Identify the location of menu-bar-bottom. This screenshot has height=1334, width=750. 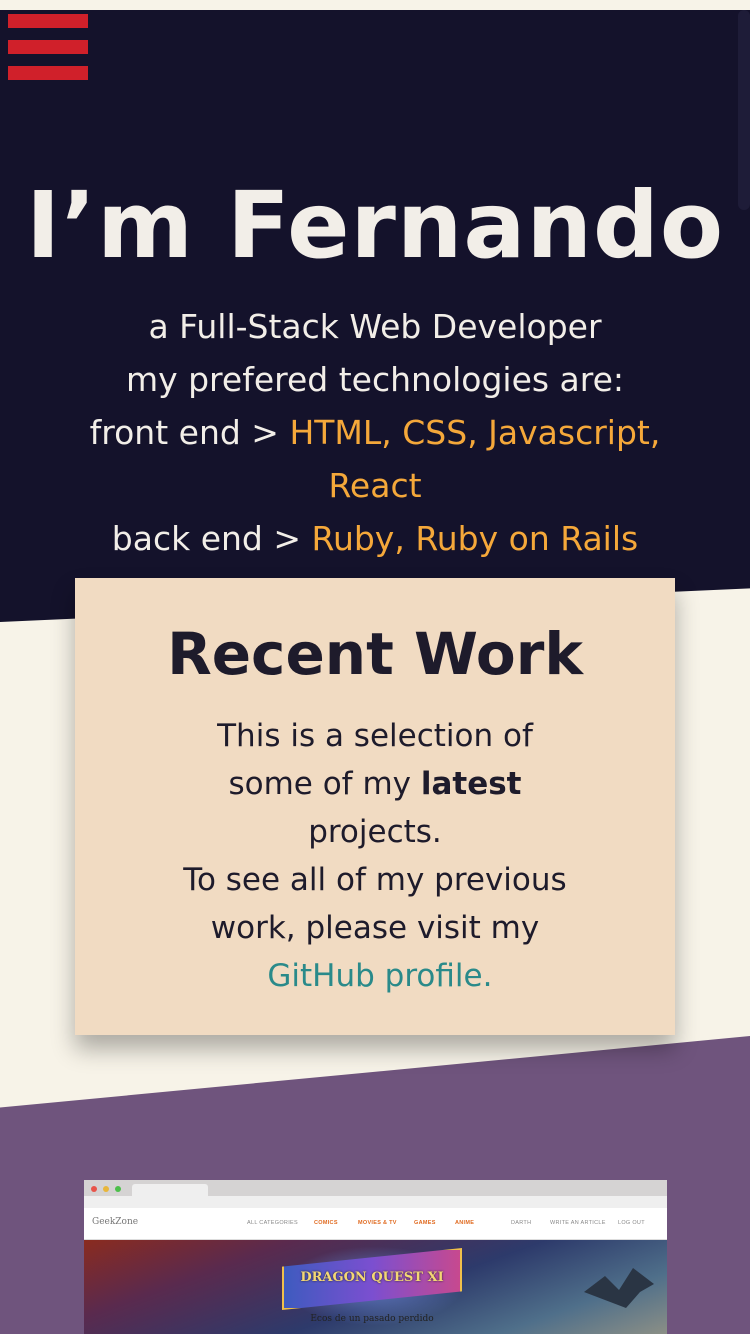
(48, 73).